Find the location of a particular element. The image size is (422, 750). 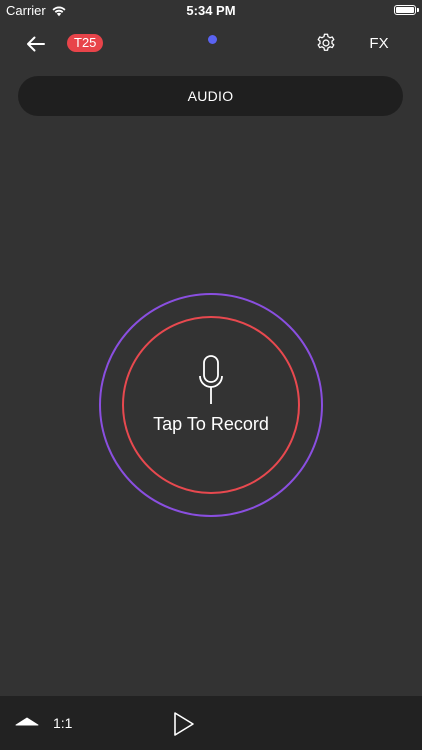

tab-audio: AUDIO is located at coordinates (210, 96).